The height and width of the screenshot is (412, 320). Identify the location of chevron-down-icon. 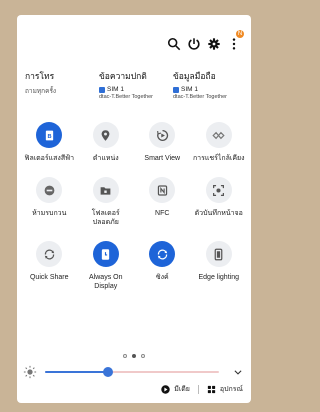
(238, 372).